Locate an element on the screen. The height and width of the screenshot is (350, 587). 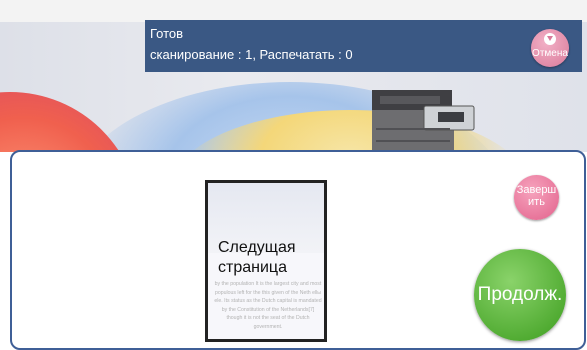
continue-button: Продолж. is located at coordinates (520, 295).